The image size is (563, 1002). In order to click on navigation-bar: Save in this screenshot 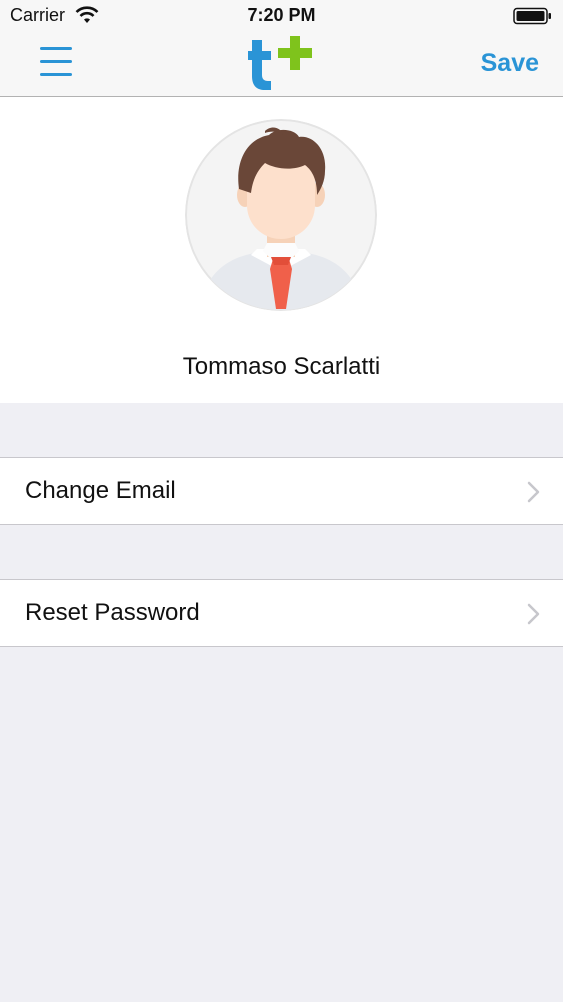, I will do `click(281, 63)`.